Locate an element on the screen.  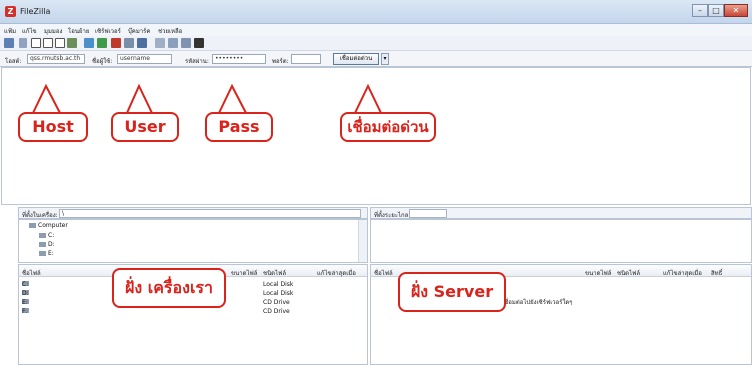
callout-host-label: Host is located at coordinates (53, 126).